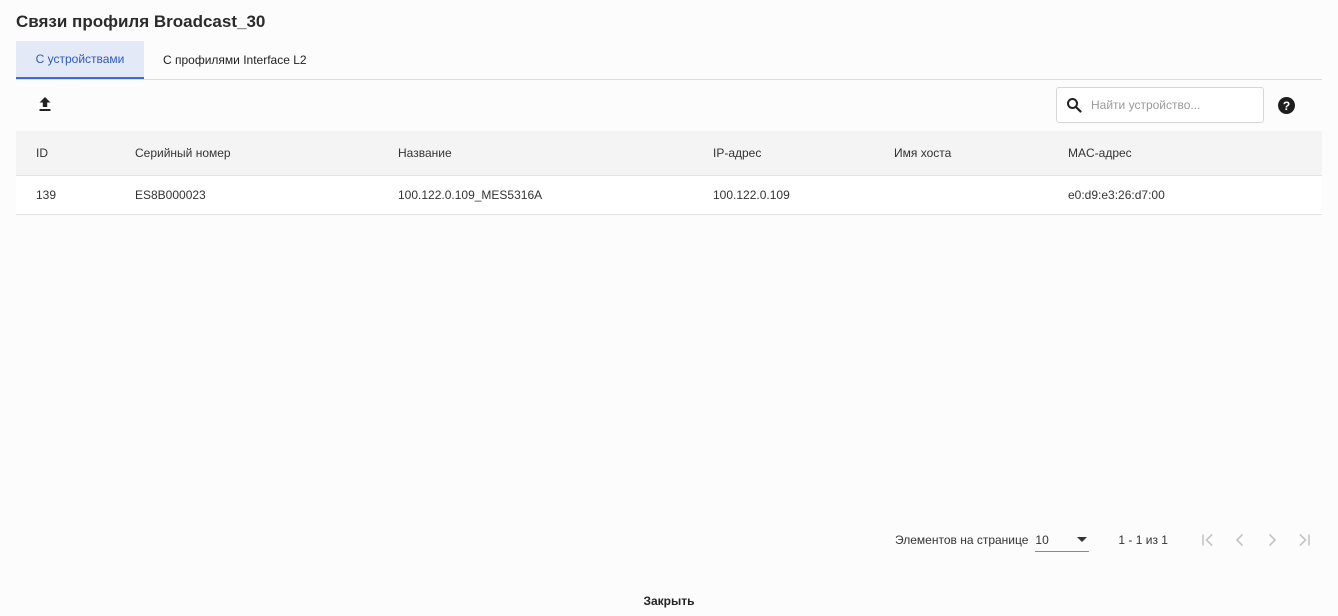 This screenshot has width=1338, height=616. Describe the element at coordinates (669, 60) in the screenshot. I see `tab-bar: С устройствами С профилями Interface L2` at that location.